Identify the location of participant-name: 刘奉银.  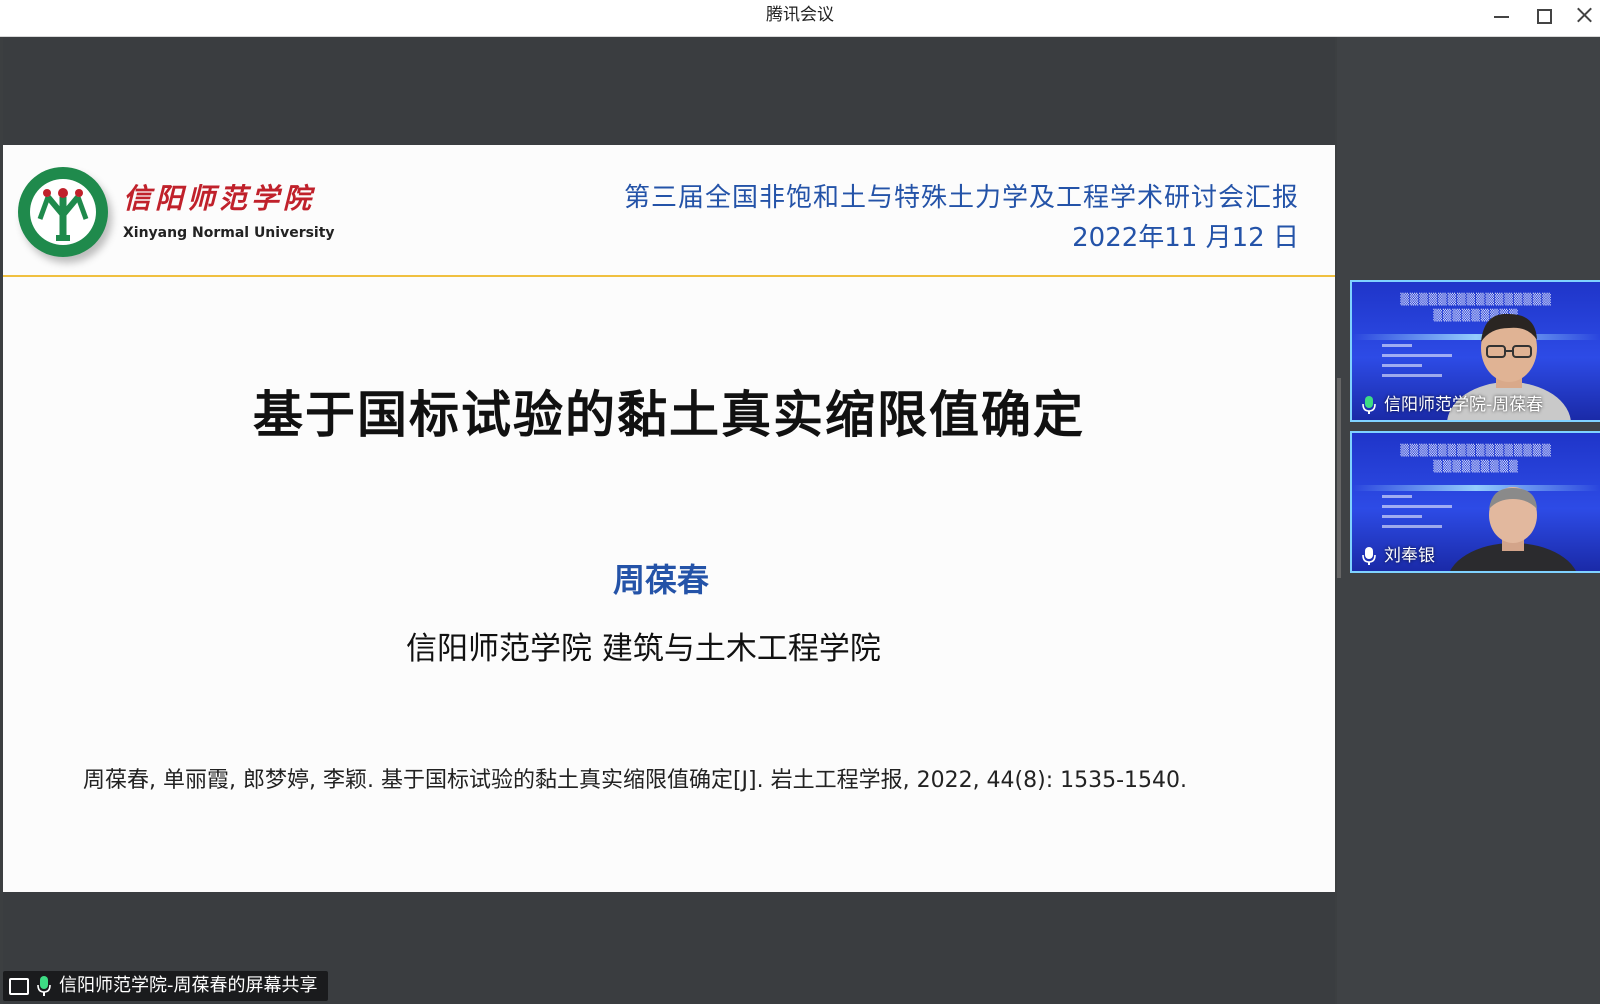
(1409, 556).